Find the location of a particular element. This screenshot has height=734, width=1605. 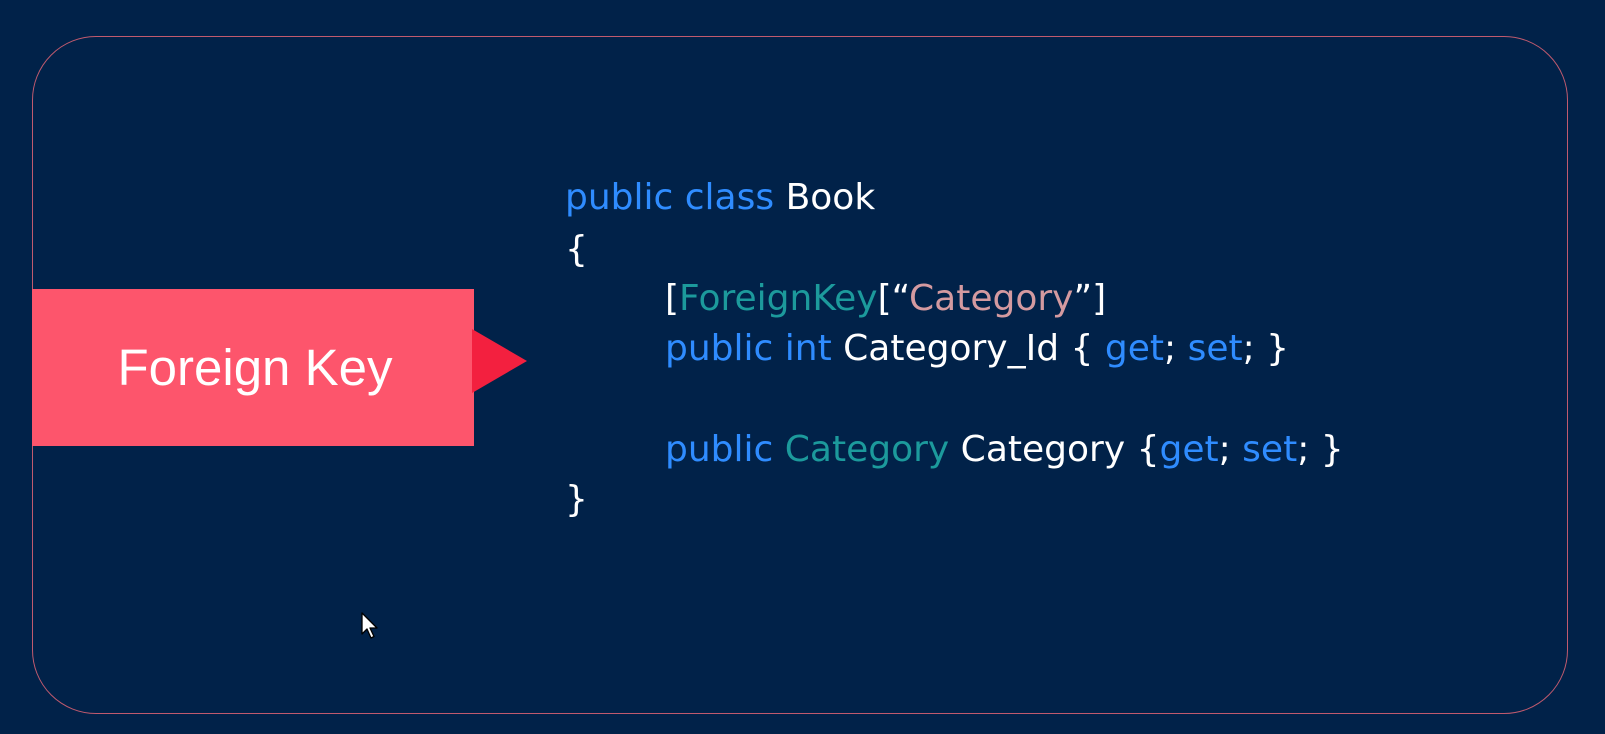

code-line-class-declaration: public class Book is located at coordinates (720, 198).